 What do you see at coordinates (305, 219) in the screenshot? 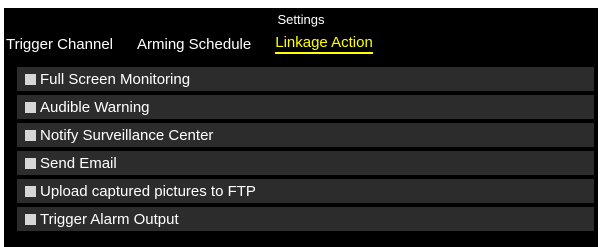
I see `option-trigger-alarm-output: Trigger Alarm Output` at bounding box center [305, 219].